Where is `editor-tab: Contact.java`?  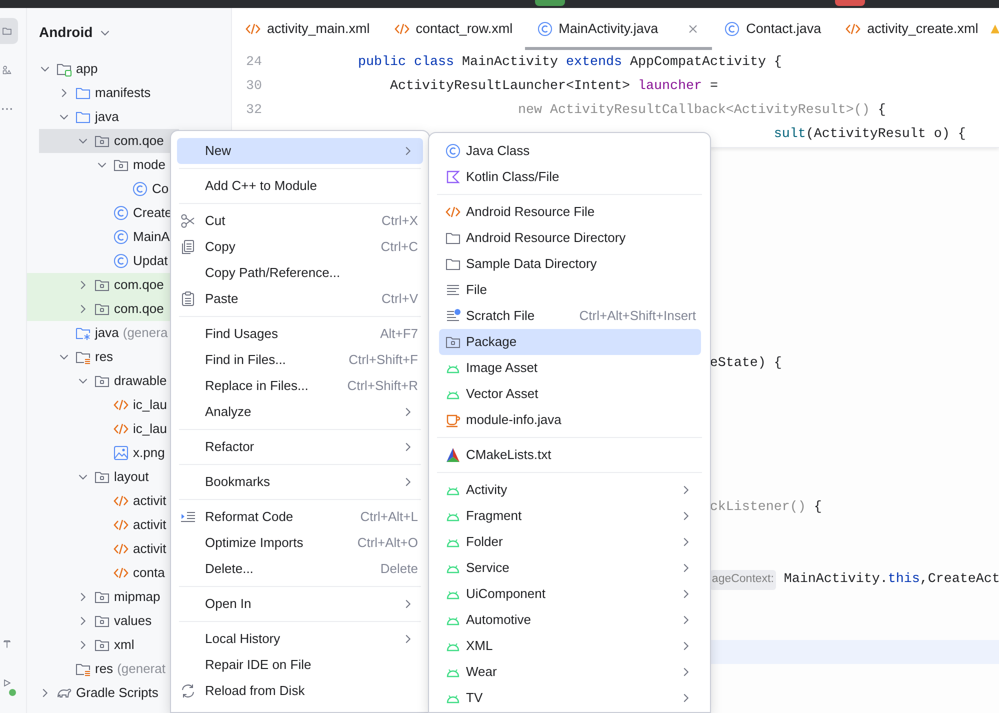
editor-tab: Contact.java is located at coordinates (773, 29).